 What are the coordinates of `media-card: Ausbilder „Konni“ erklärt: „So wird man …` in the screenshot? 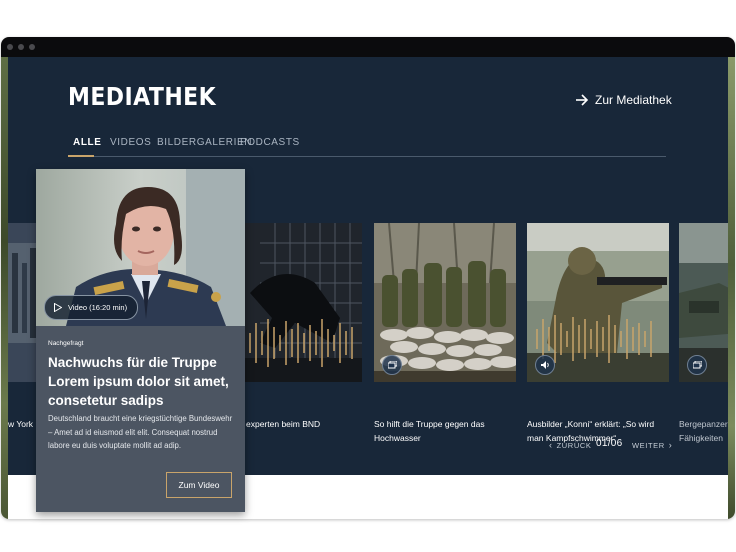 It's located at (598, 334).